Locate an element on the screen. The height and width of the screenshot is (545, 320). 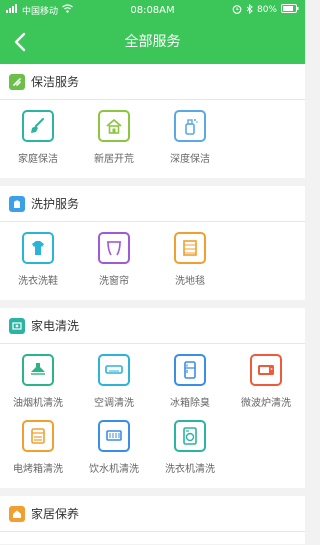
nav-bar: 全部服务 is located at coordinates (152, 42).